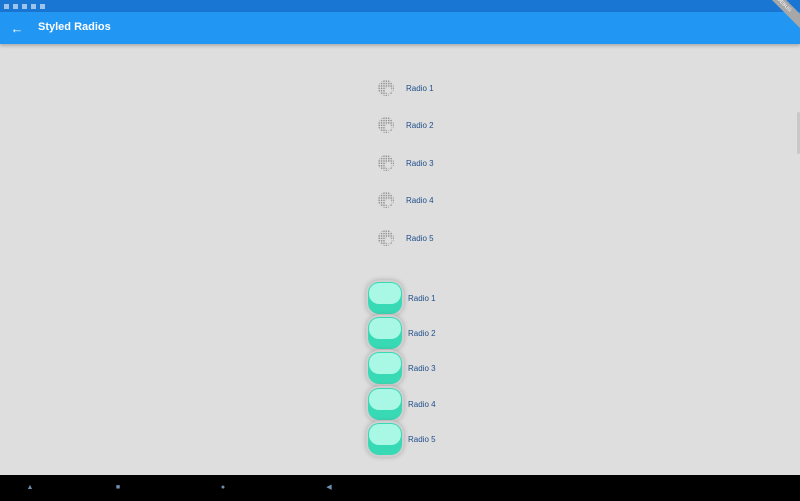  I want to click on back-icon: ◀, so click(329, 488).